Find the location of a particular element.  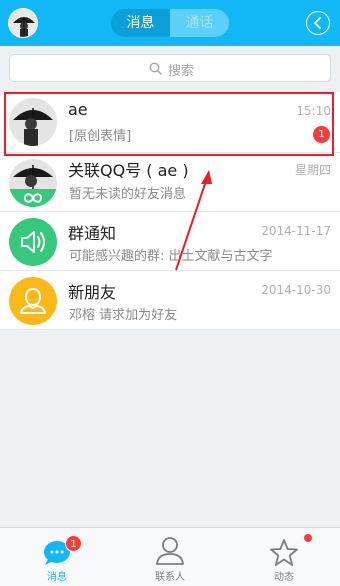

tab-moments-label: 动态 is located at coordinates (284, 577).